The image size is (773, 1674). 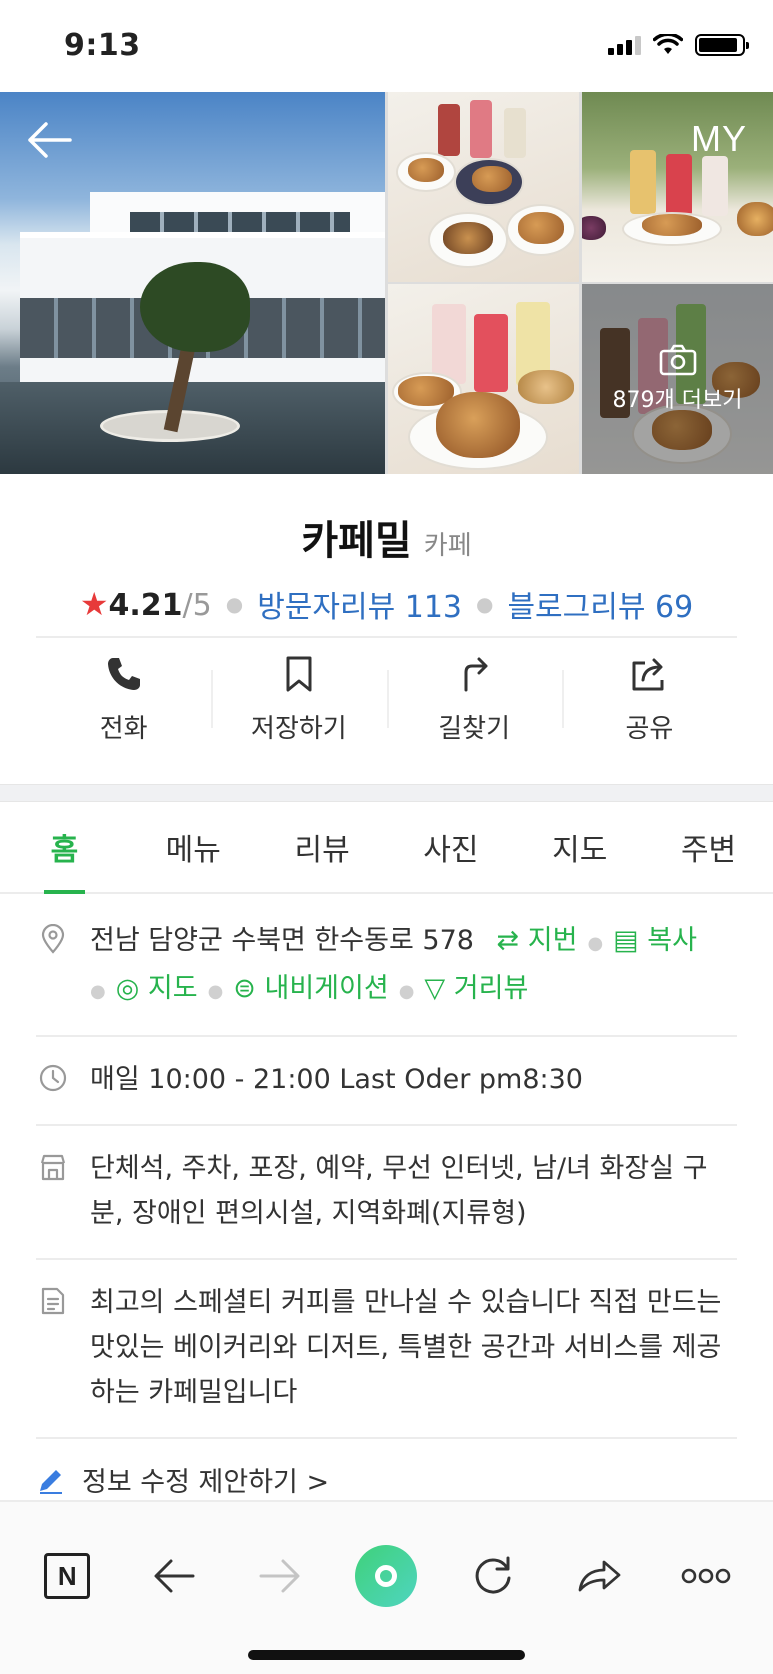 I want to click on star-icon: ★, so click(x=94, y=604).